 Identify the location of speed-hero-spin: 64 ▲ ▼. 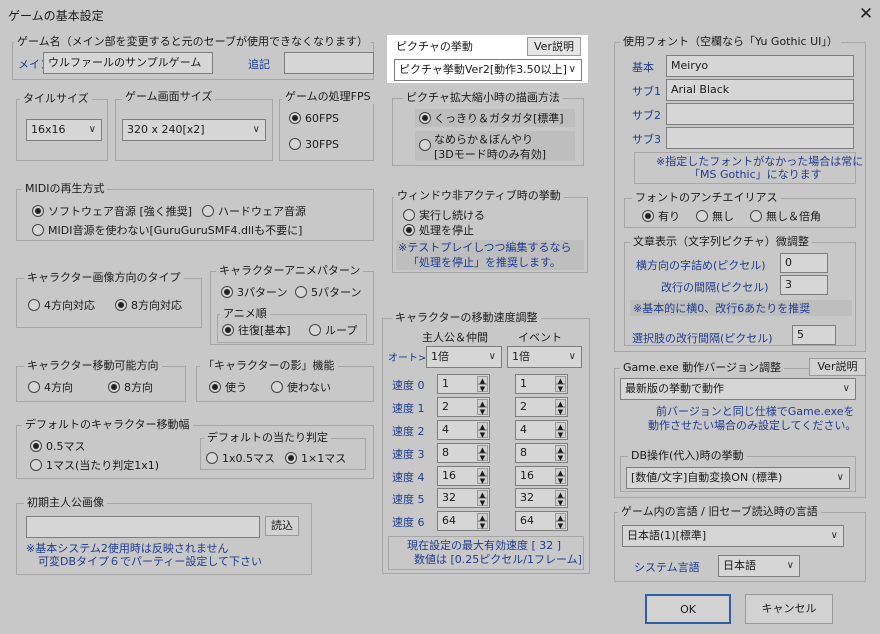
(463, 521).